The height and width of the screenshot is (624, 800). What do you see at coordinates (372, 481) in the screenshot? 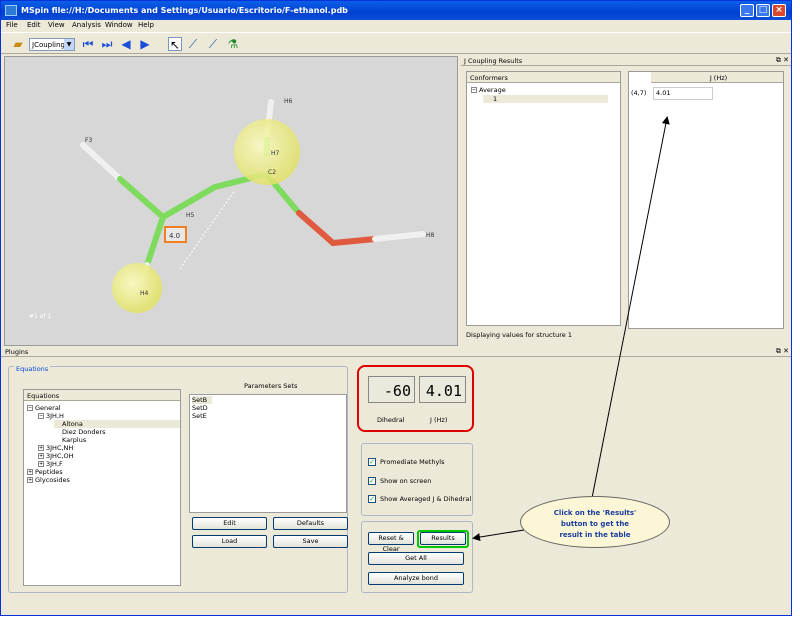
I see `show-screen-checkbox: ✓` at bounding box center [372, 481].